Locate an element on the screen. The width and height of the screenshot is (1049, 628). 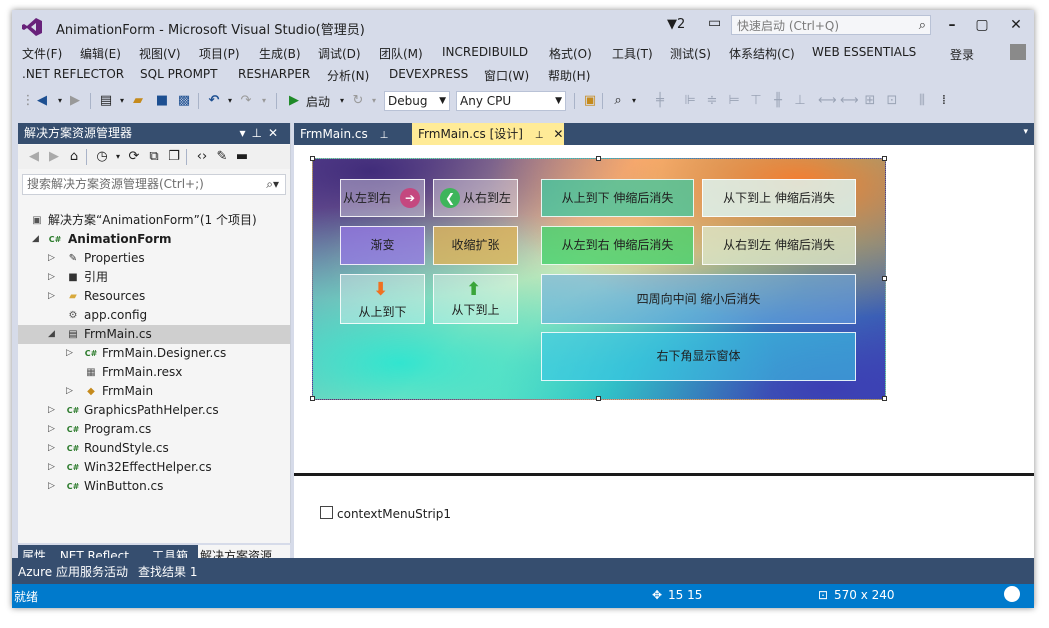
login-link: 登录 is located at coordinates (962, 54).